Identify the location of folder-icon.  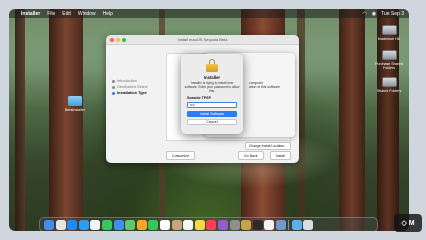
(296, 224).